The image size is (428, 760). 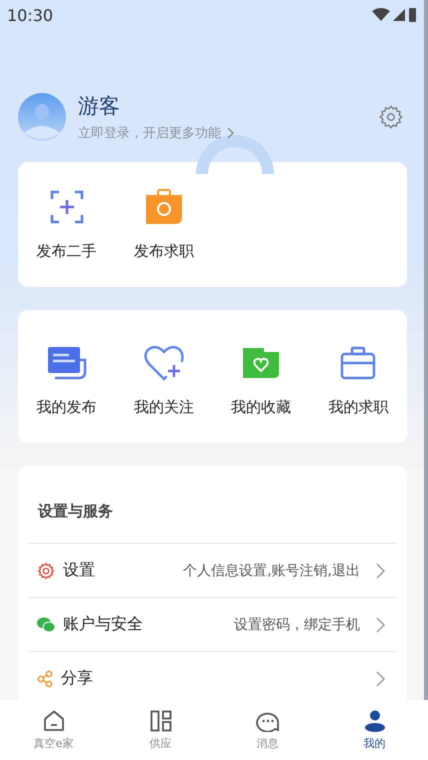 I want to click on grid-item: 发布二手, so click(x=67, y=224).